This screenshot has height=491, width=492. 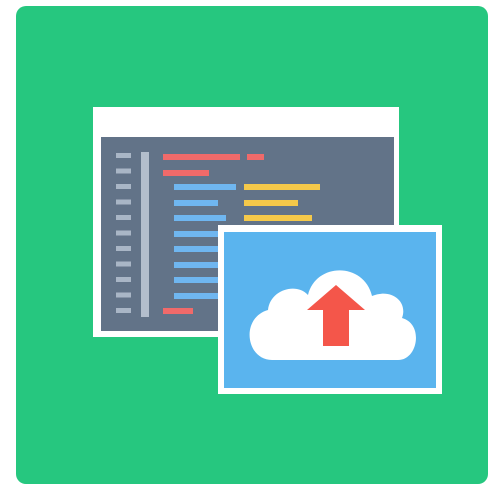 I want to click on editor-gutter, so click(x=145, y=234).